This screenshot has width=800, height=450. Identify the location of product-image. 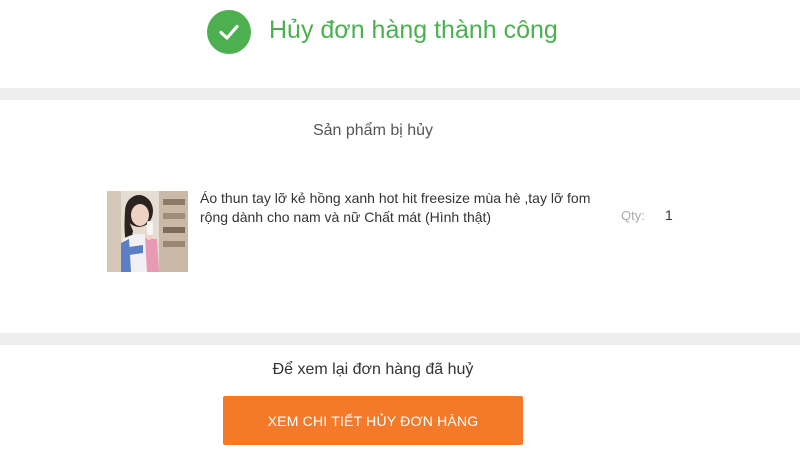
(147, 231).